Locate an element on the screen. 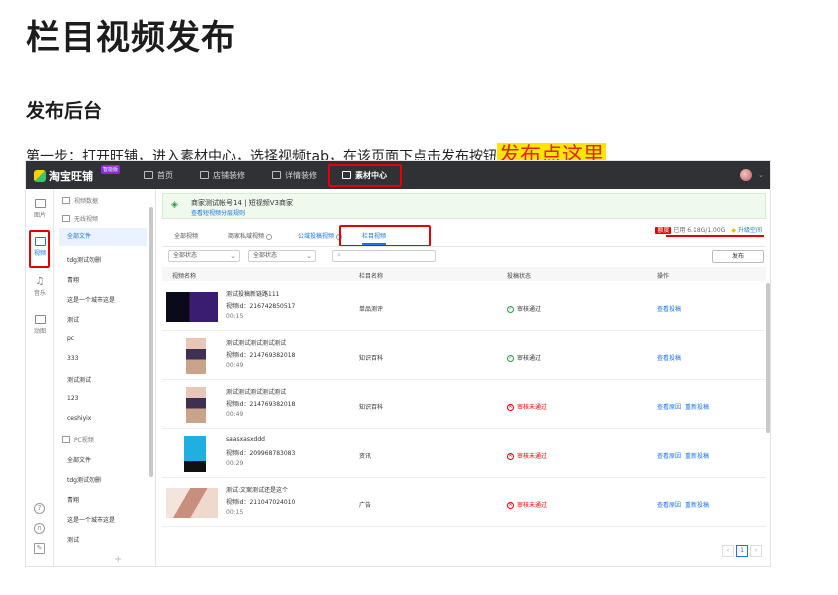 Image resolution: width=838 pixels, height=595 pixels. wireless-video-group: 无线视频 is located at coordinates (80, 218).